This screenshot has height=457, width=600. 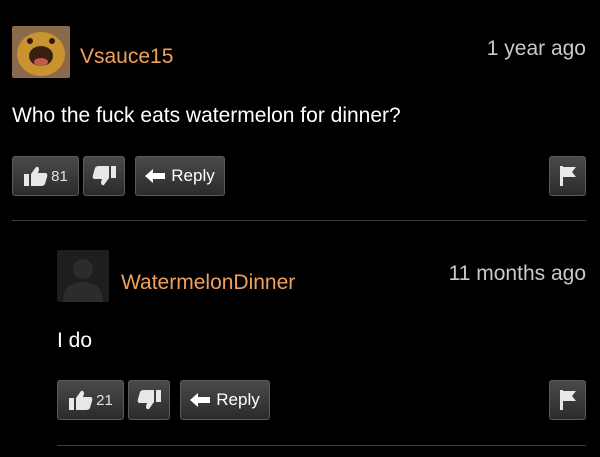 I want to click on default-avatar-icon, so click(x=83, y=276).